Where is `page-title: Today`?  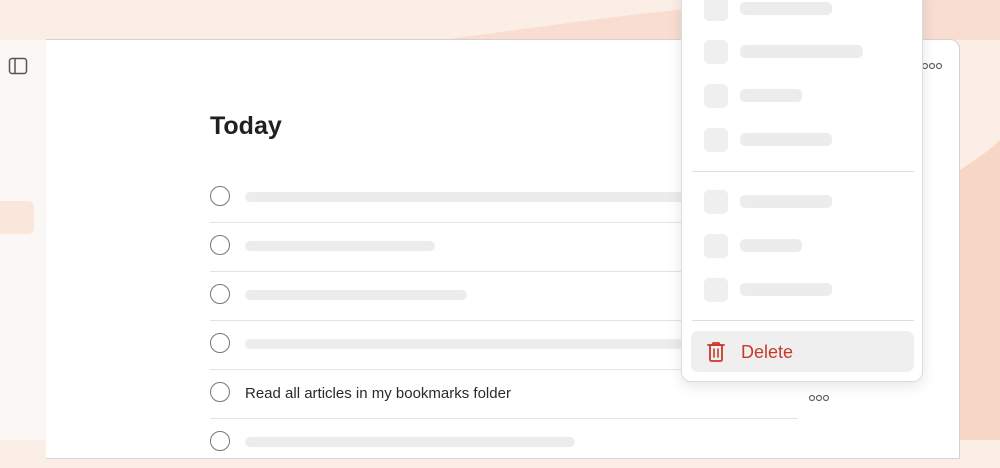 page-title: Today is located at coordinates (246, 126).